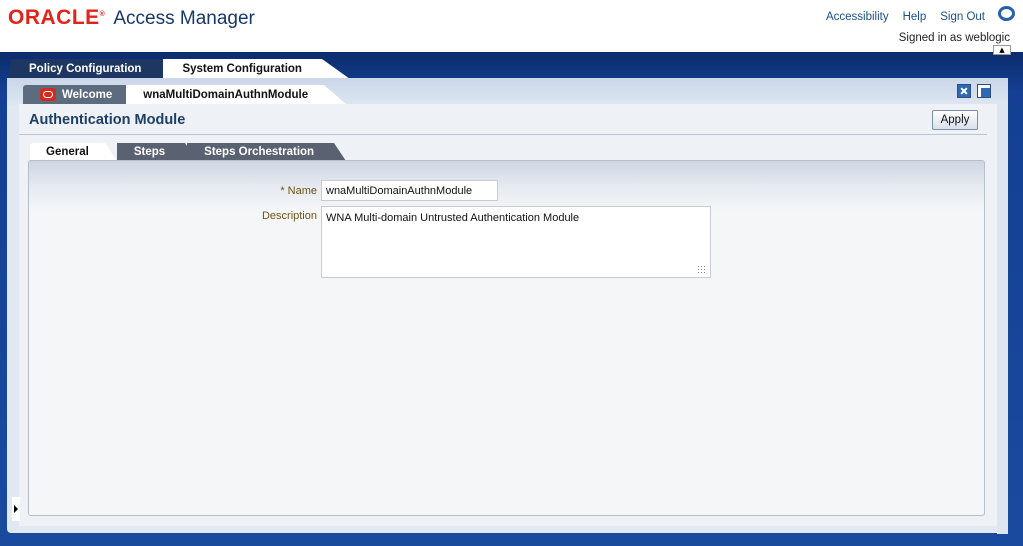 The width and height of the screenshot is (1023, 546). Describe the element at coordinates (16, 509) in the screenshot. I see `expand-arrow-icon` at that location.